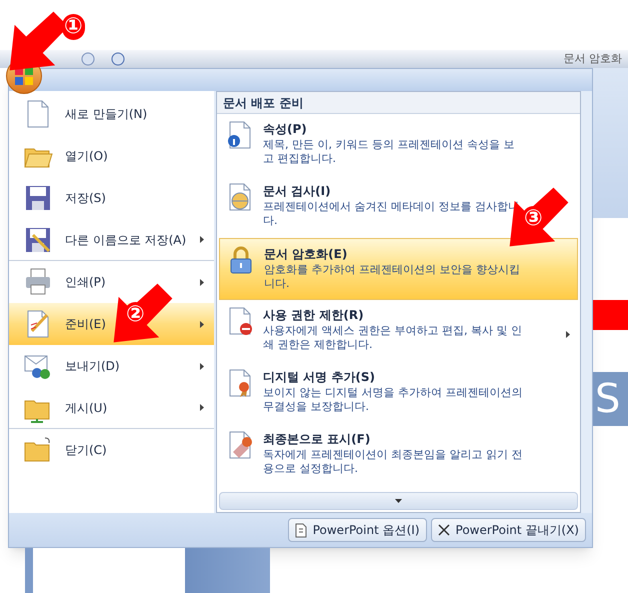 The image size is (628, 593). Describe the element at coordinates (398, 269) in the screenshot. I see `submenu-item: 문서 암호화(E) 암호화를 추가하여 프레젠테이션의 보안을 향상시킵니다.` at that location.